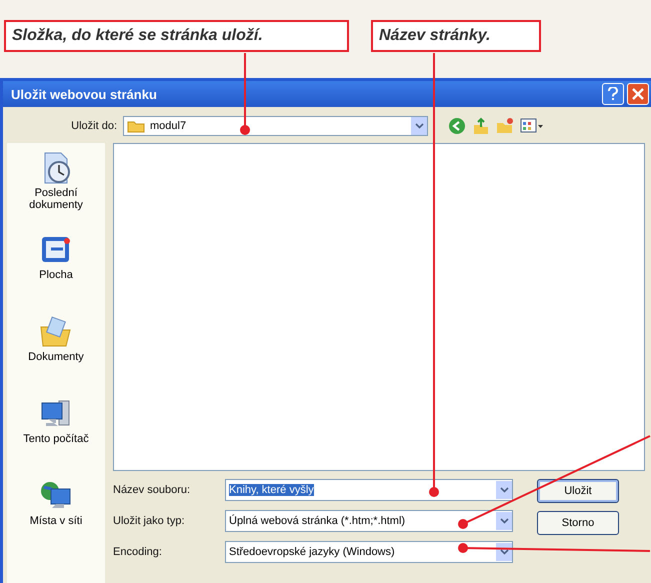 The height and width of the screenshot is (583, 651). Describe the element at coordinates (138, 552) in the screenshot. I see `field-label: Encoding:` at that location.